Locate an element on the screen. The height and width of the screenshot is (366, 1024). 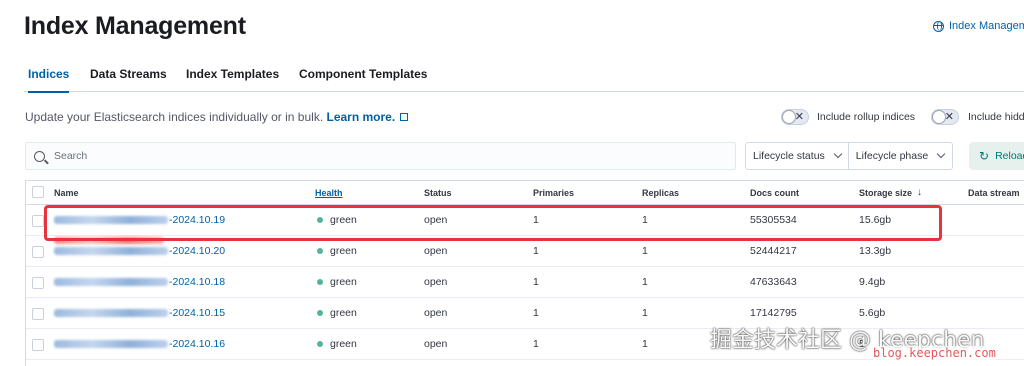
lifecycle-filters: Lifecycle status Lifecycle phase is located at coordinates (849, 156).